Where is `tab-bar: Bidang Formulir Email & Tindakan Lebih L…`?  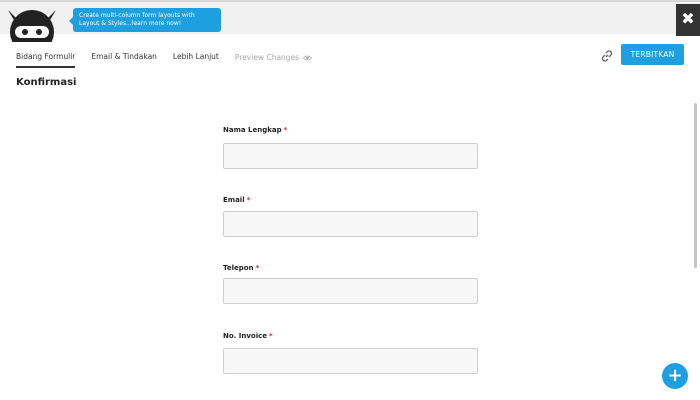 tab-bar: Bidang Formulir Email & Tindakan Lebih L… is located at coordinates (172, 60).